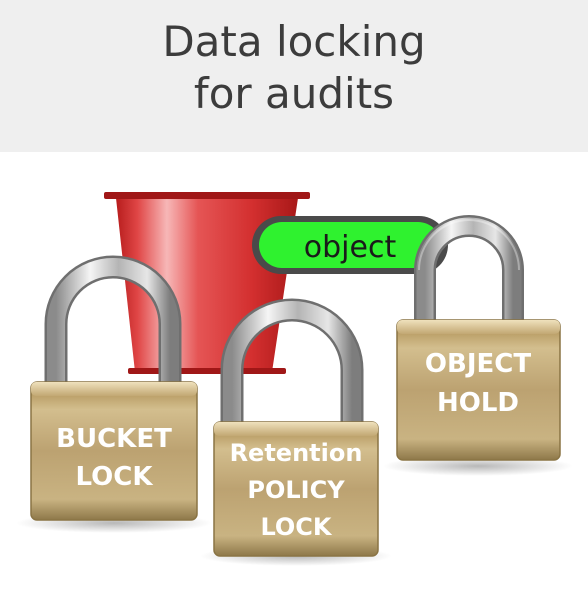  Describe the element at coordinates (294, 93) in the screenshot. I see `title-line-2: for audits` at that location.